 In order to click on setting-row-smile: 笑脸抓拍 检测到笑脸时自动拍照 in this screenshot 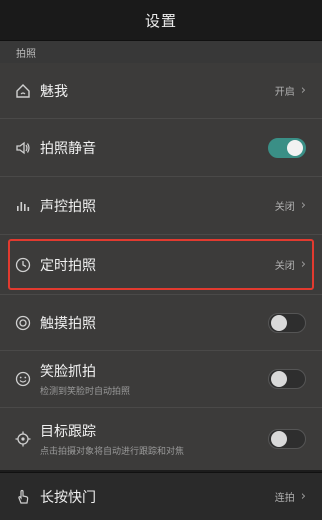, I will do `click(161, 378)`.